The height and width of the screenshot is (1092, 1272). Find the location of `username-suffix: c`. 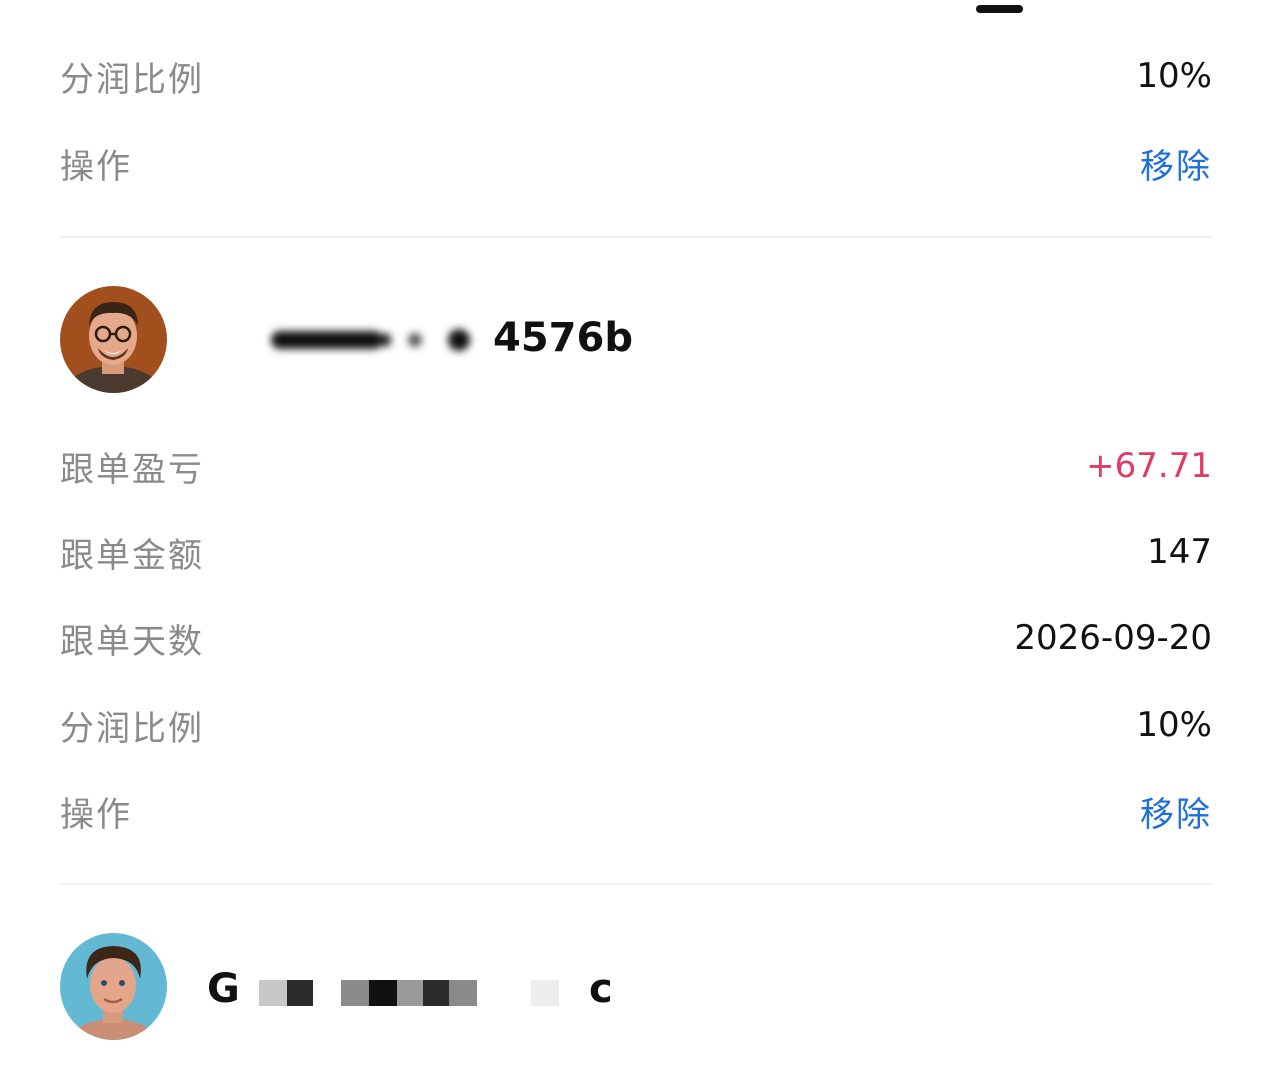

username-suffix: c is located at coordinates (601, 989).